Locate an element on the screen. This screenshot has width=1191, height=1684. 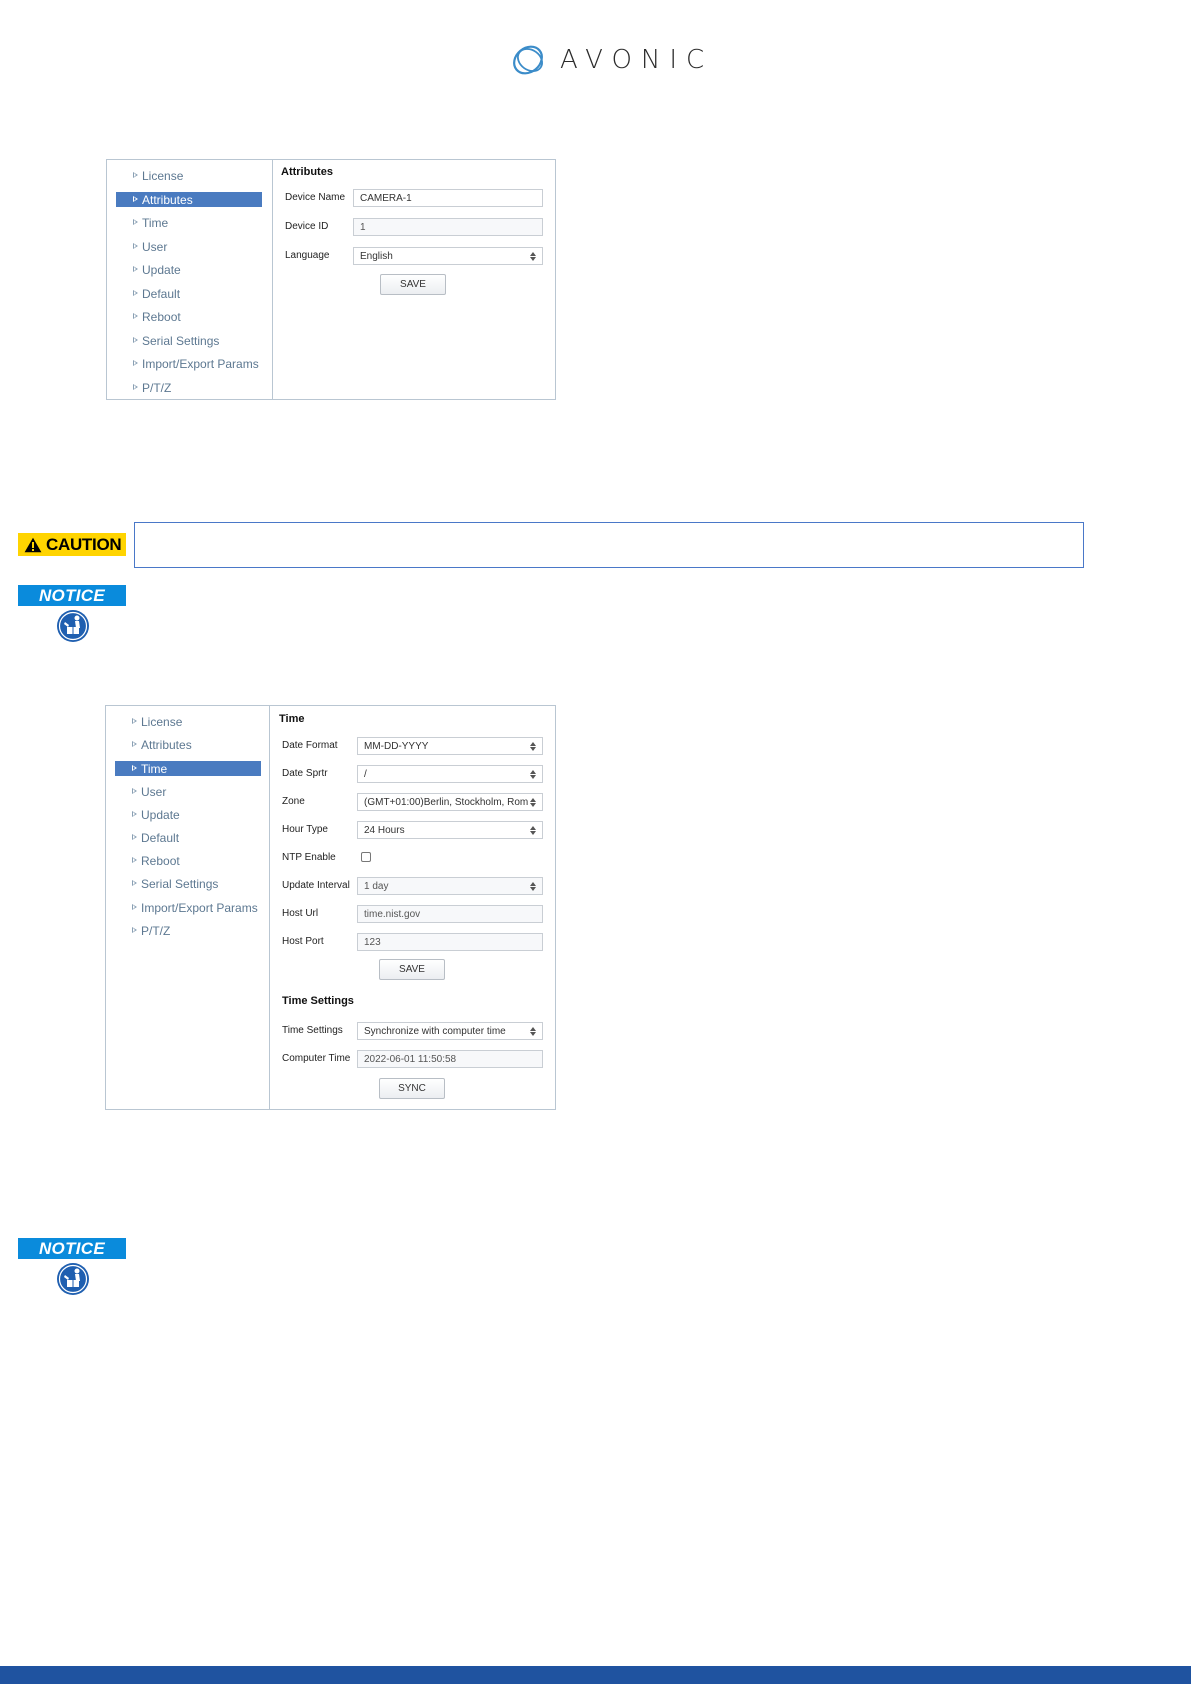
sync-button: SYNC is located at coordinates (412, 1088).